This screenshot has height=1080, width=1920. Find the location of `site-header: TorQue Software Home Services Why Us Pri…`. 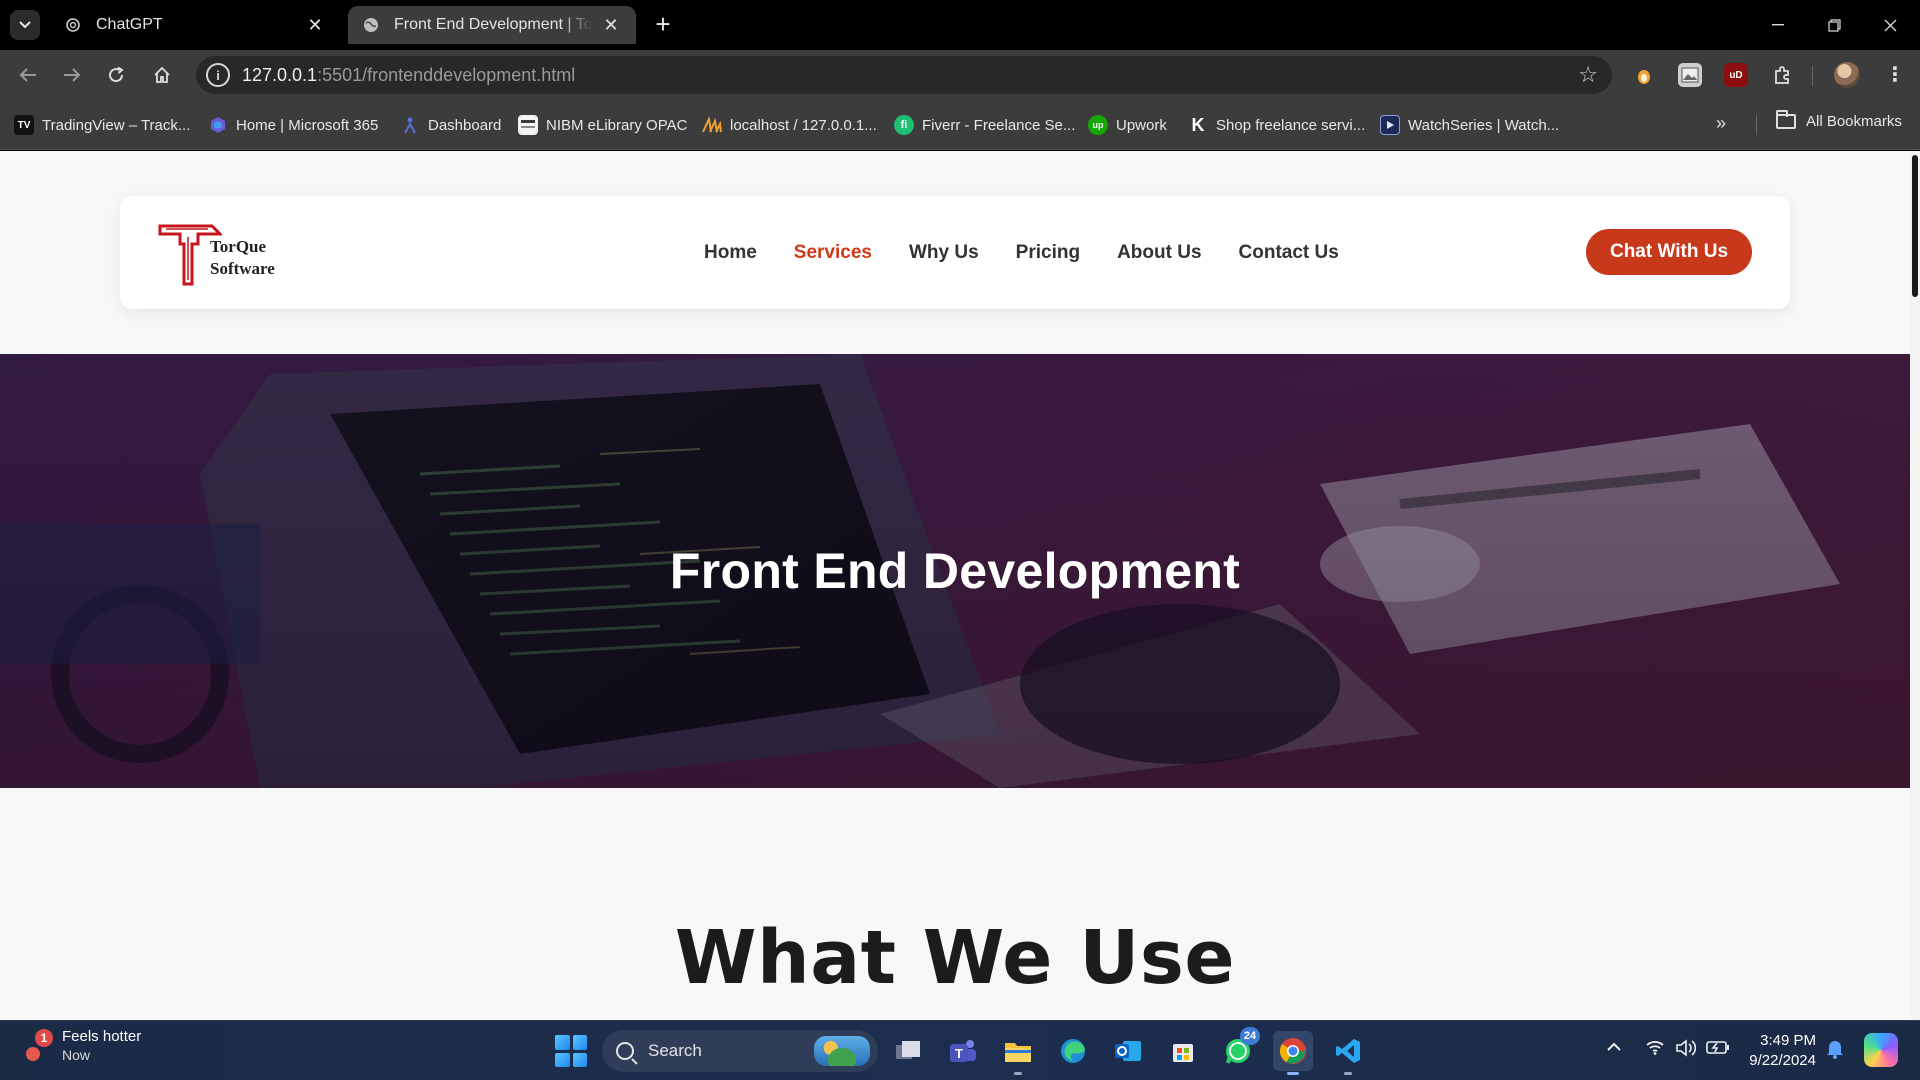

site-header: TorQue Software Home Services Why Us Pri… is located at coordinates (955, 252).